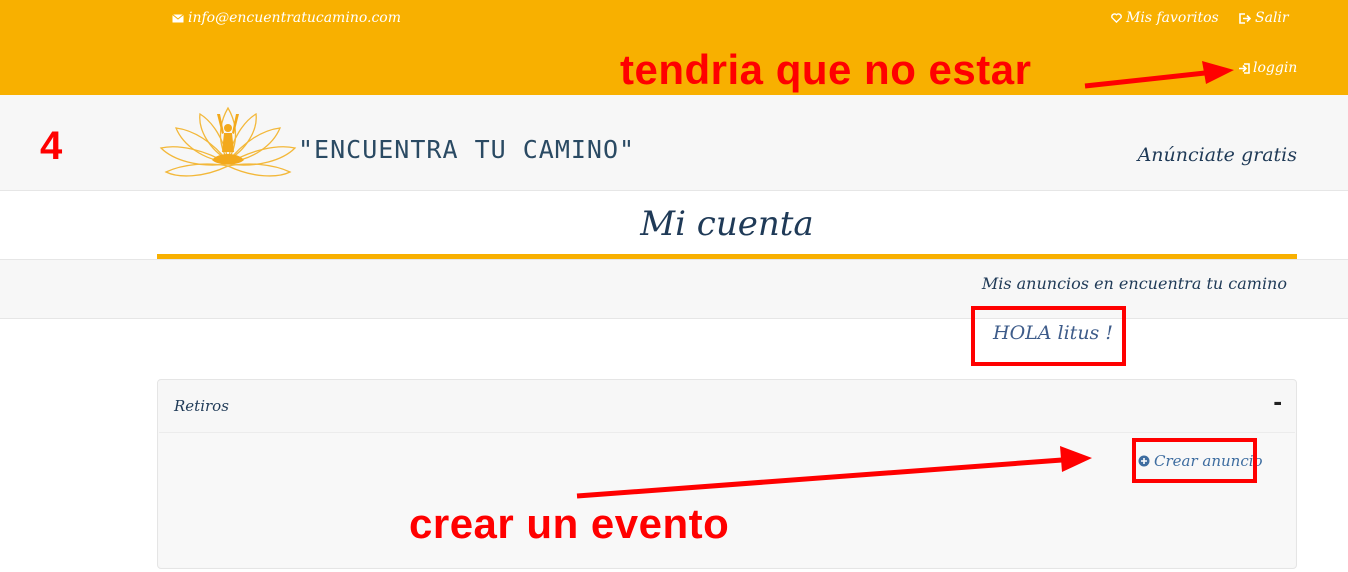 The width and height of the screenshot is (1348, 572). Describe the element at coordinates (569, 523) in the screenshot. I see `annotation-note-bottom: crear un evento` at that location.